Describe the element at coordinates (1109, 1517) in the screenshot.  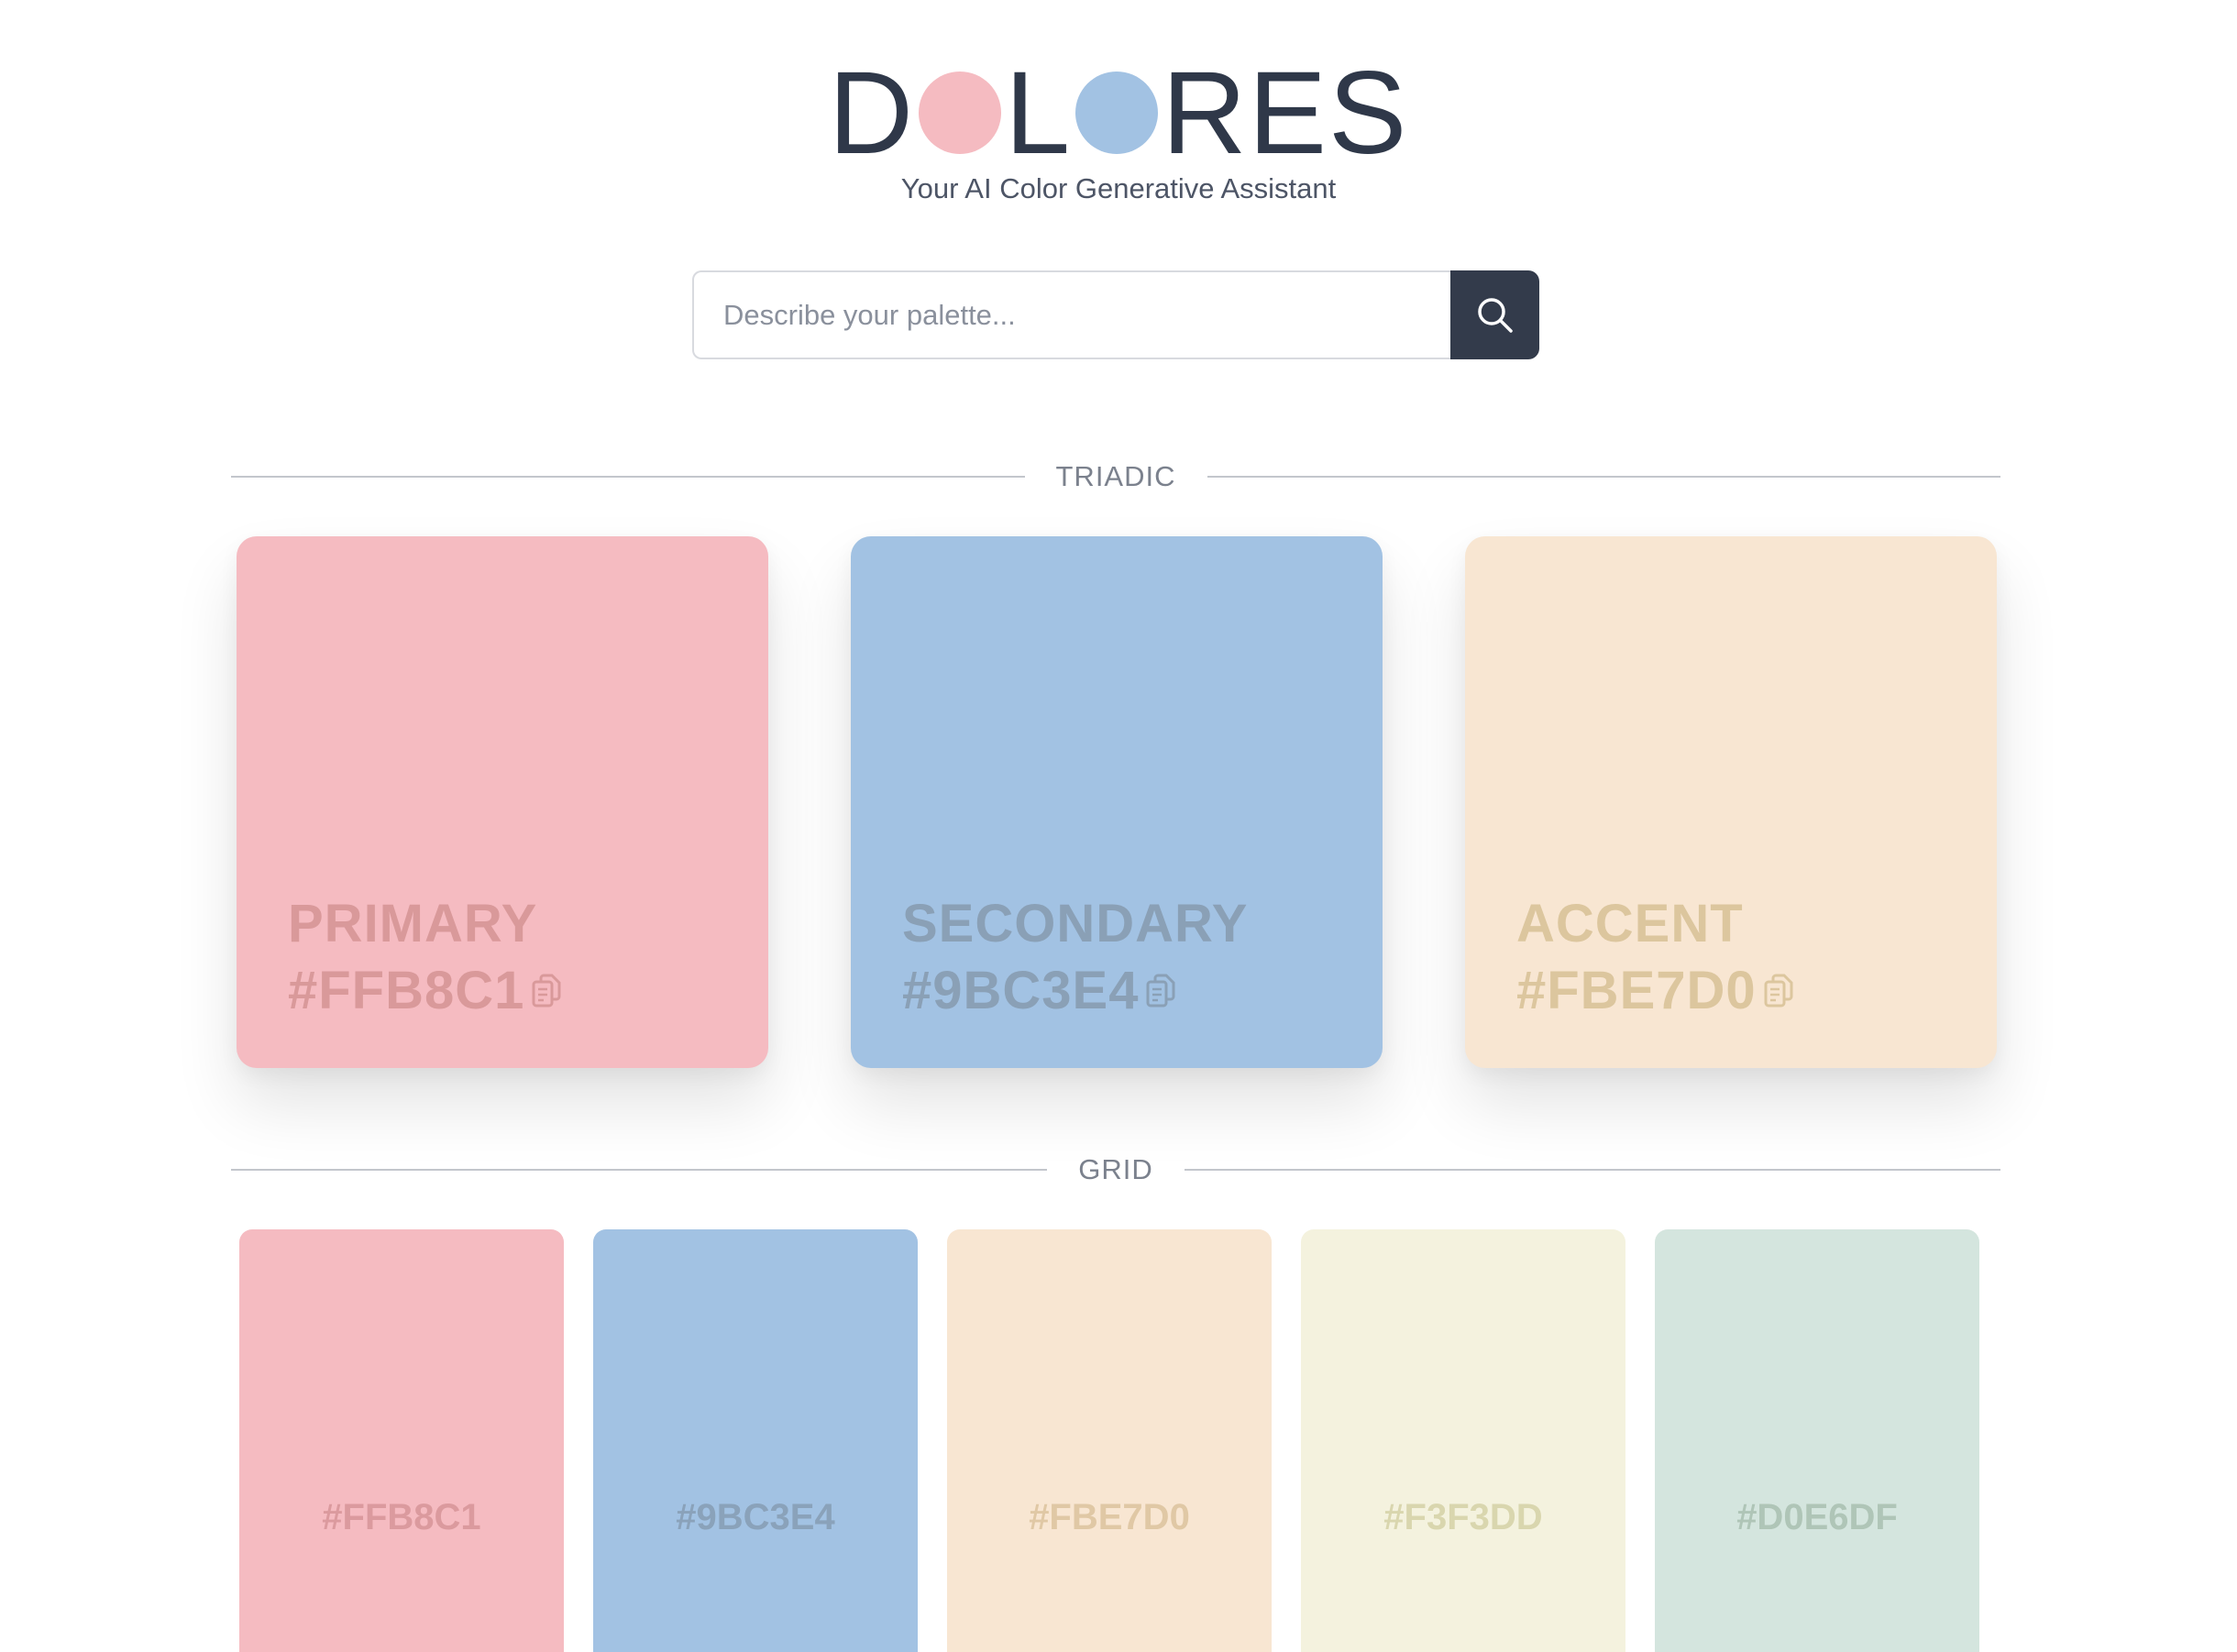
I see `swatch-hex-value: #FBE7D0` at that location.